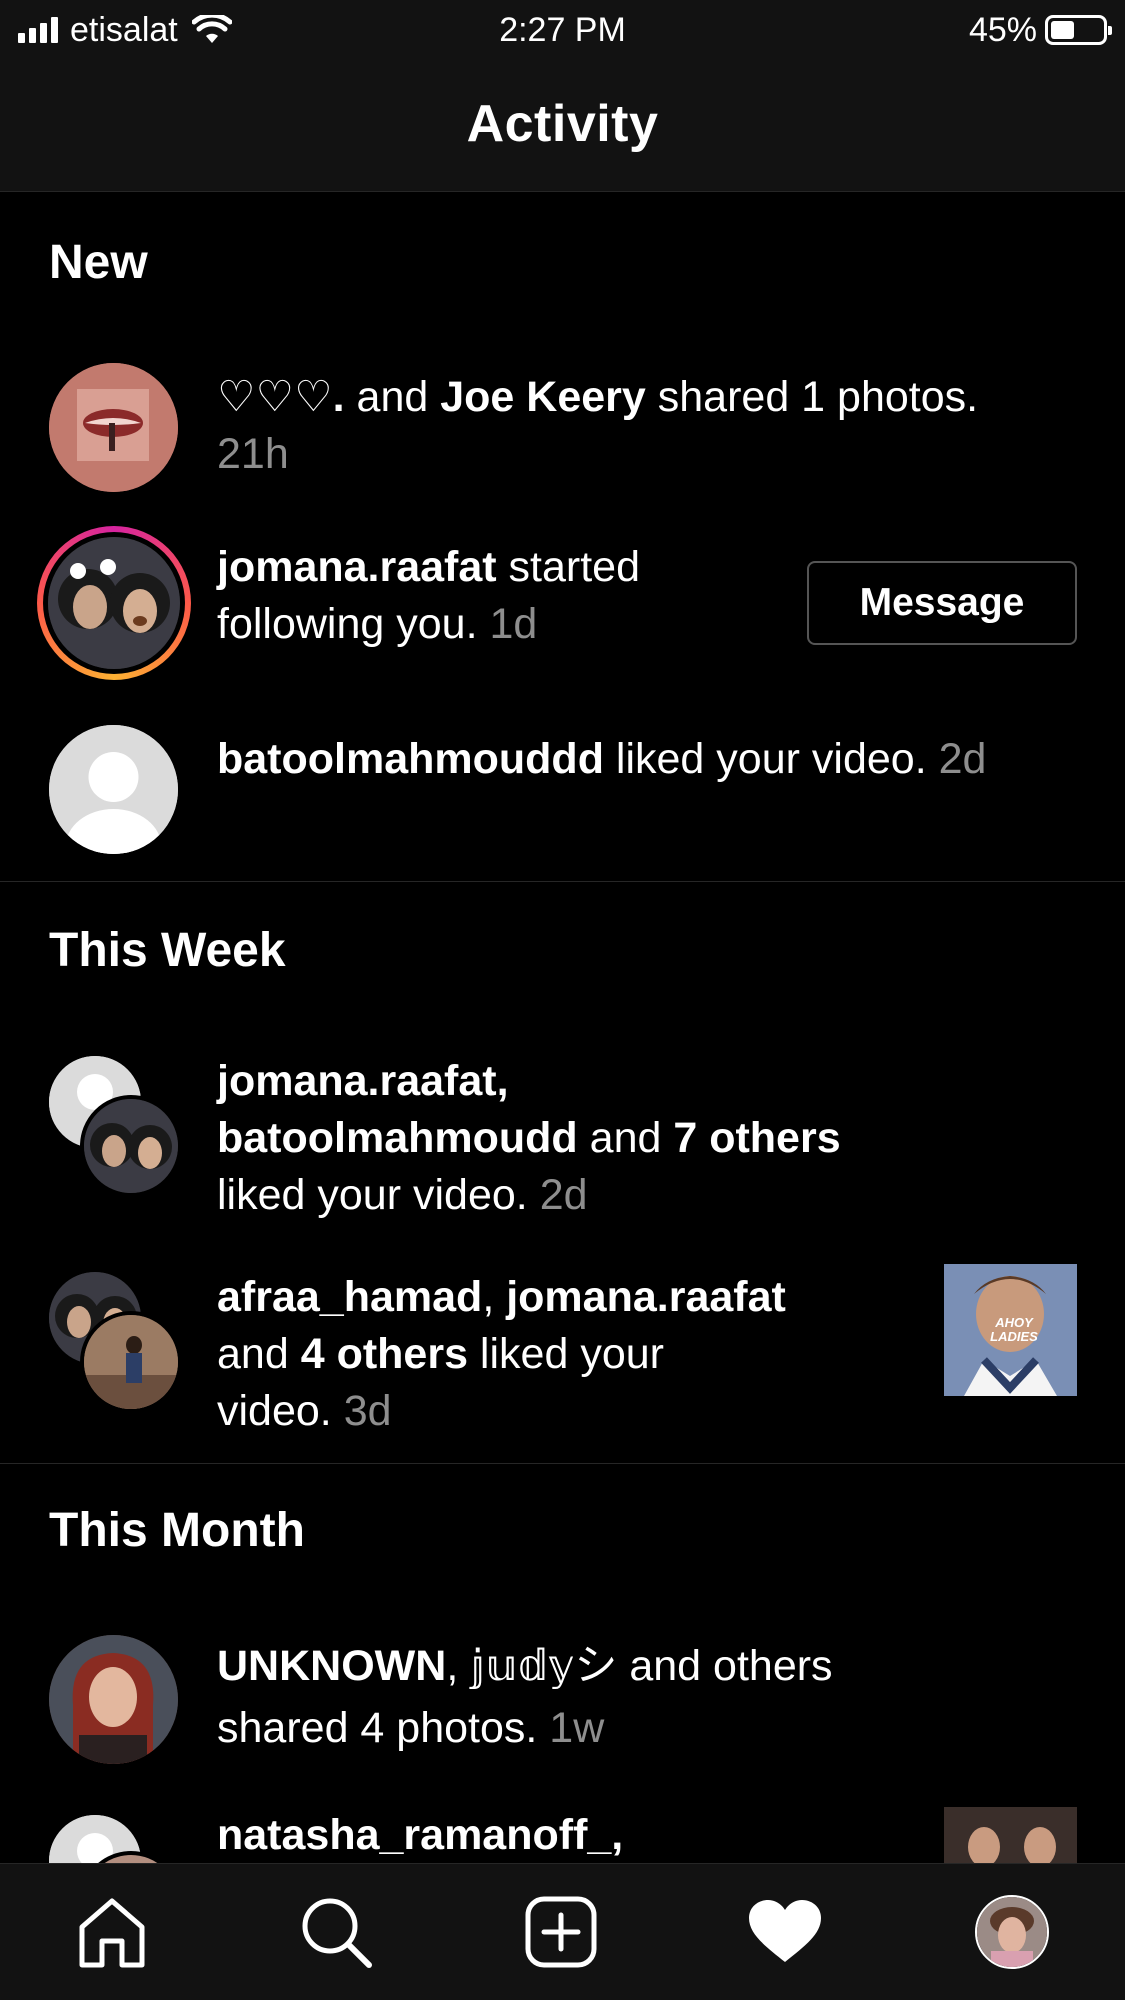 This screenshot has height=2000, width=1125. Describe the element at coordinates (725, 1666) in the screenshot. I see `action-text: and others` at that location.